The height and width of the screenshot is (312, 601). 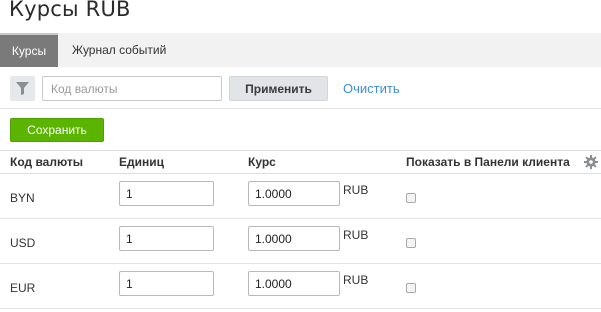 I want to click on tab-bar: Курсы Журнал событий, so click(x=300, y=50).